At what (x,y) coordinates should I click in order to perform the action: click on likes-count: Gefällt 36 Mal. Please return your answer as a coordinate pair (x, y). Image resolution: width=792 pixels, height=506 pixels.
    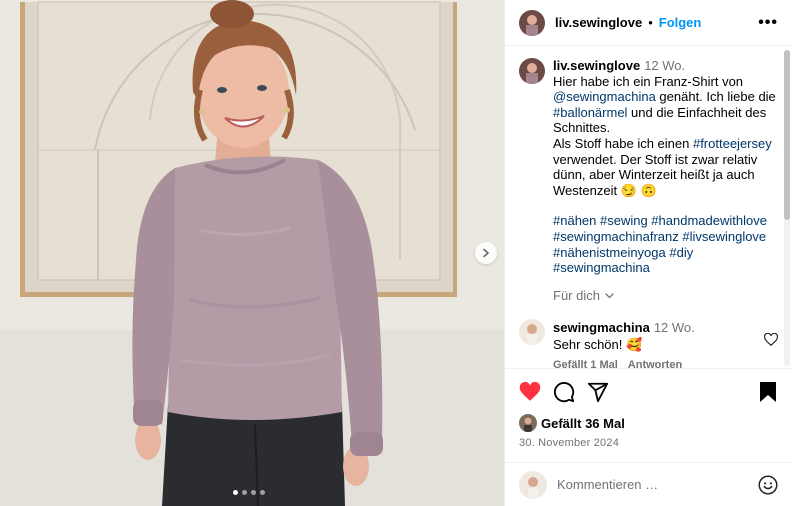
    Looking at the image, I should click on (583, 423).